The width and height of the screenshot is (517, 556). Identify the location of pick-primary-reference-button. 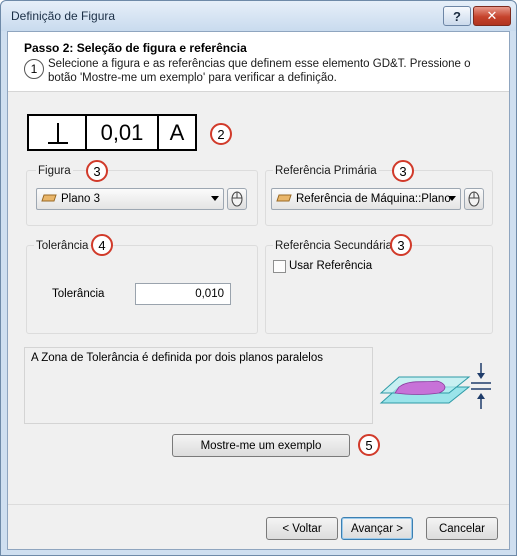
(474, 199).